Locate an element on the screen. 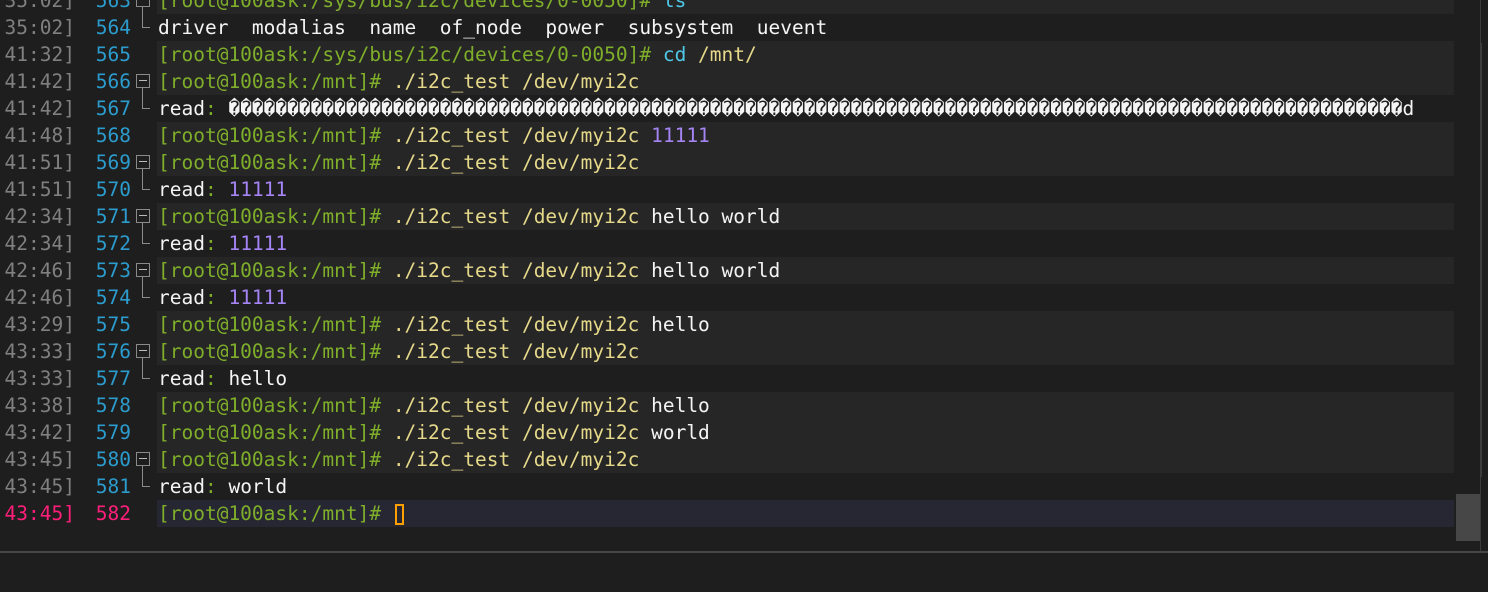 This screenshot has width=1488, height=592. text-segment: /mnt/ is located at coordinates (721, 54).